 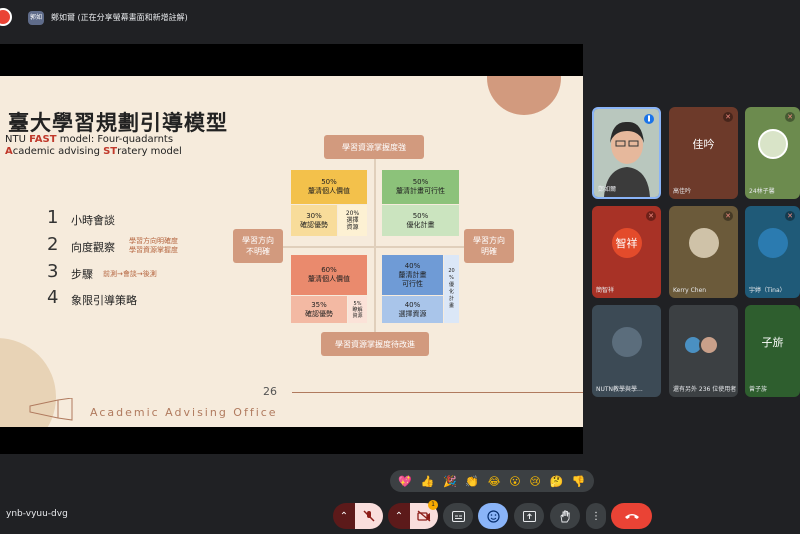 I want to click on captions-icon, so click(x=458, y=516).